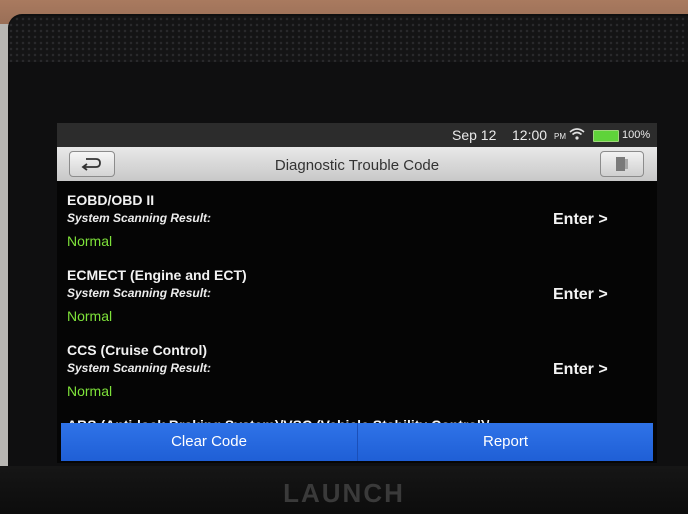 Image resolution: width=688 pixels, height=514 pixels. I want to click on system-name: CCS (Cruise Control), so click(137, 350).